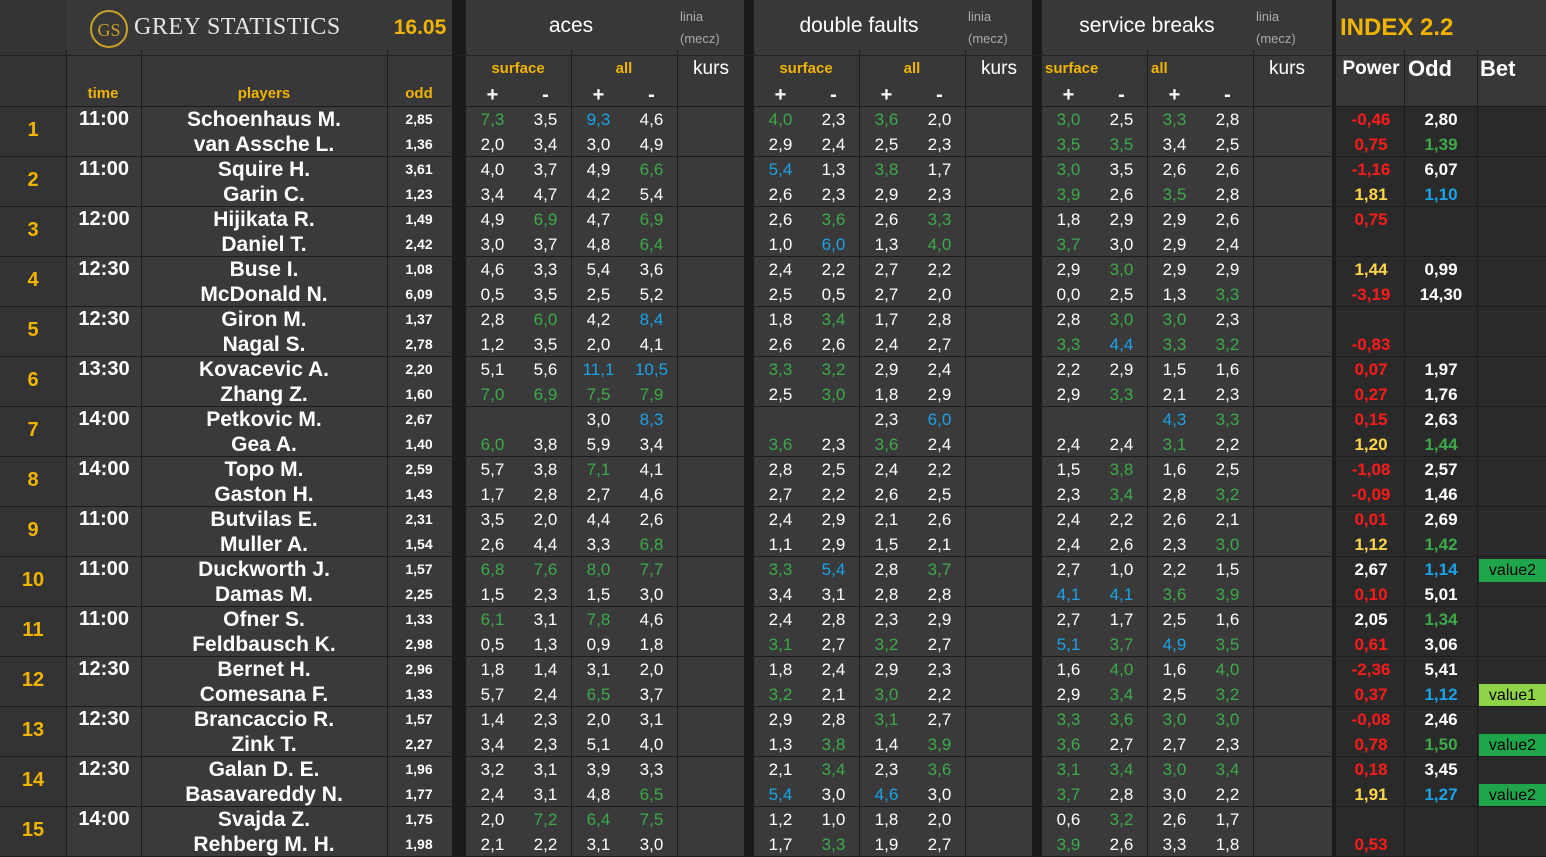 The width and height of the screenshot is (1546, 857). I want to click on index-odd-value: 1,39, so click(1441, 144).